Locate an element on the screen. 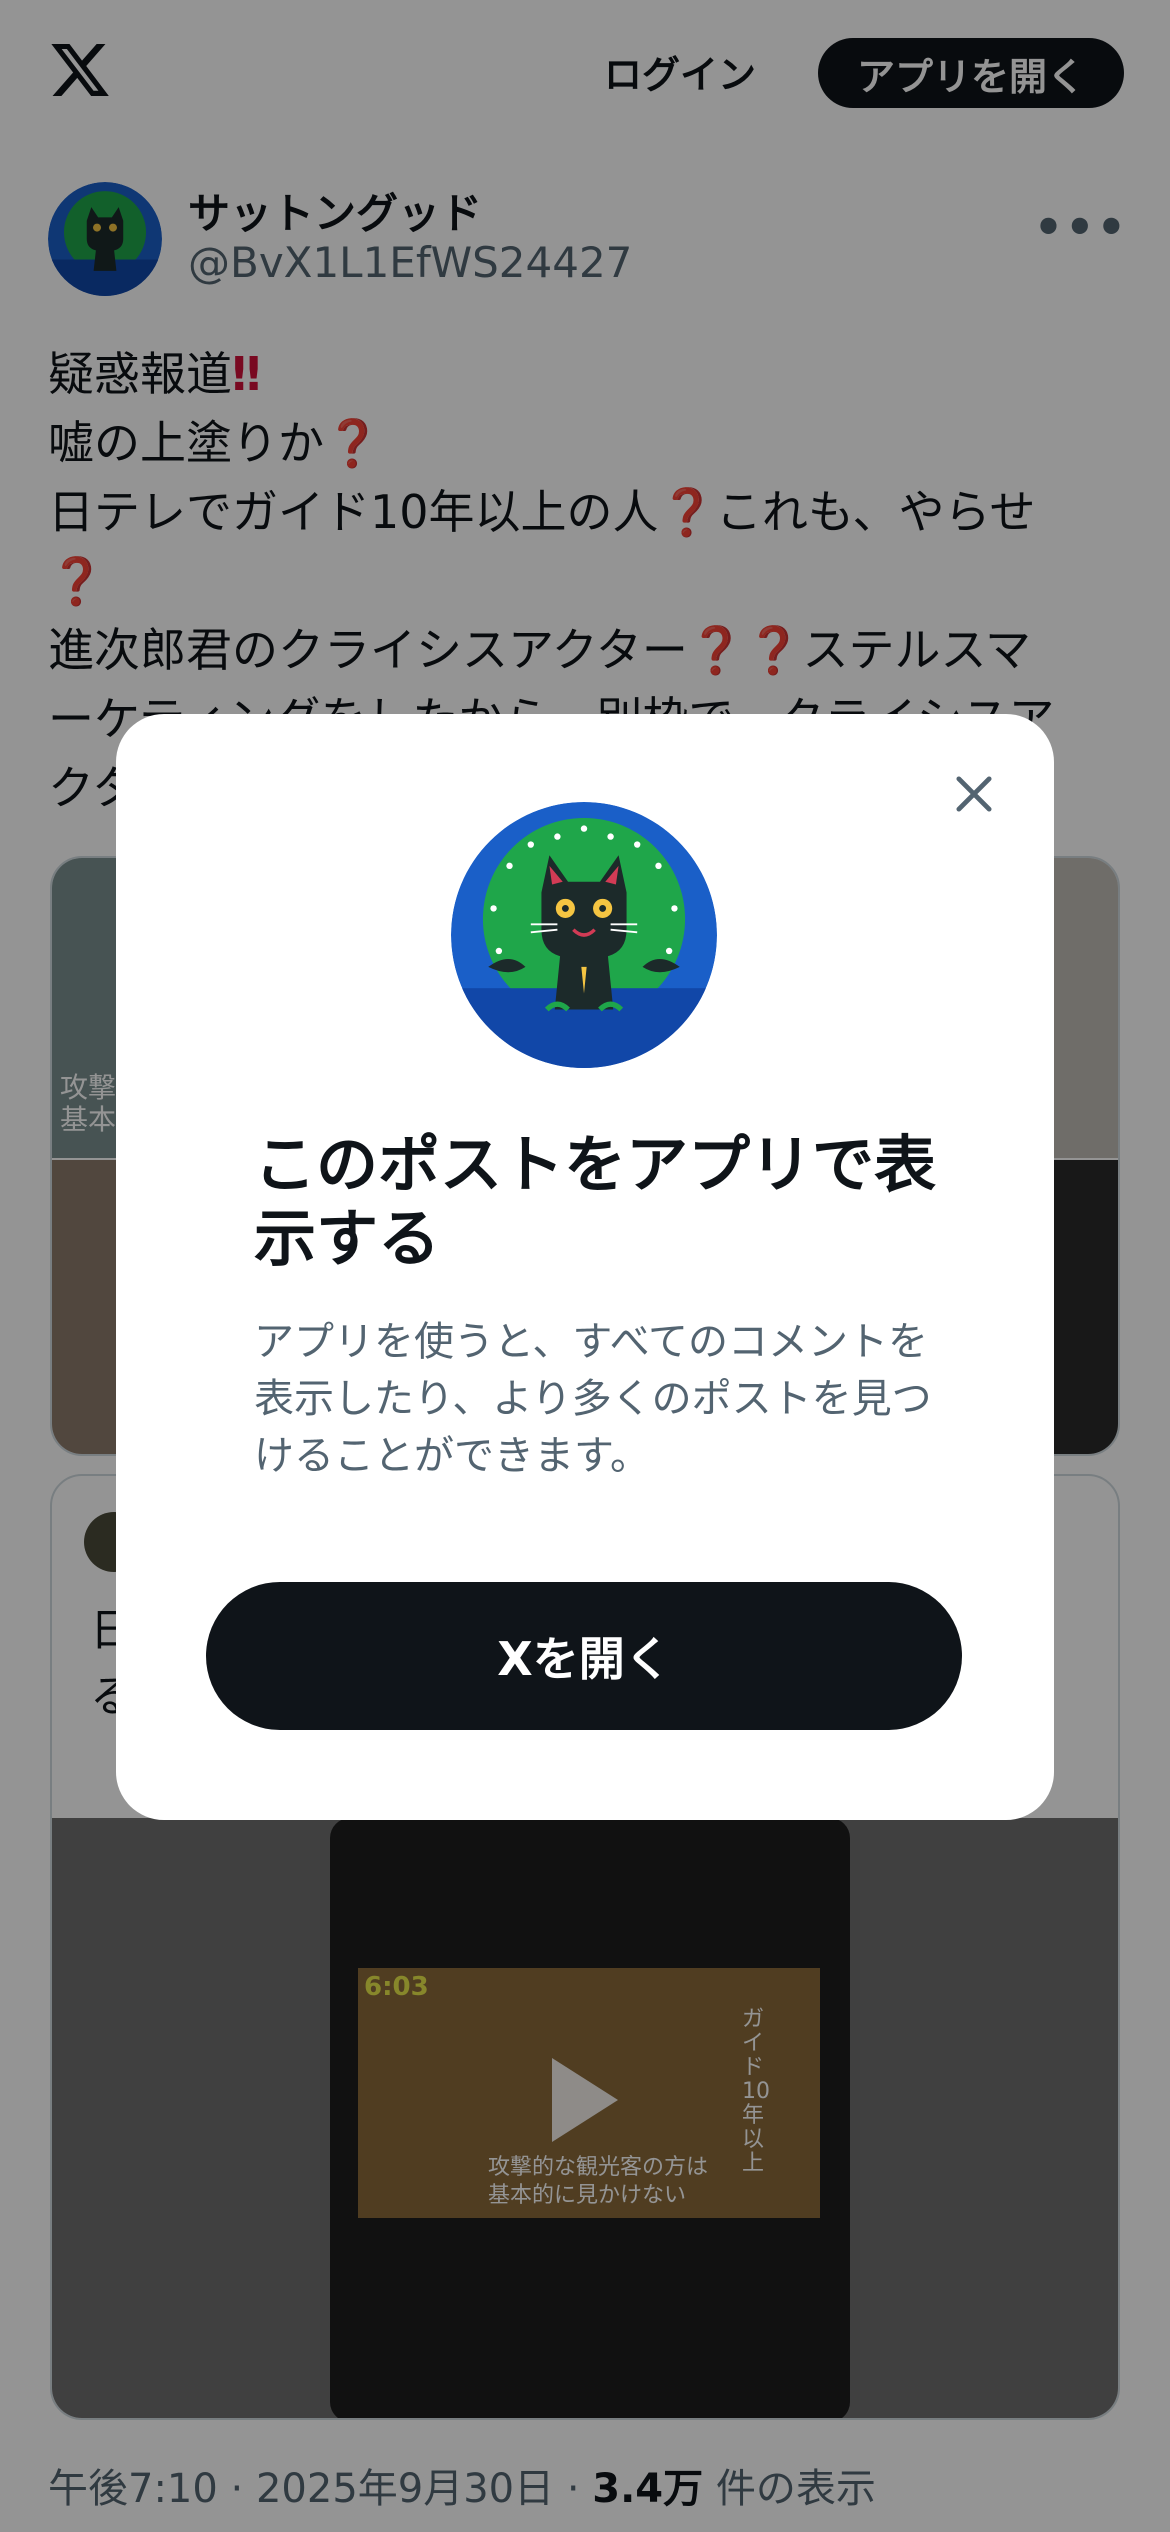 The image size is (1170, 2532). dialog-title: このポストをアプリで表示する is located at coordinates (595, 1201).